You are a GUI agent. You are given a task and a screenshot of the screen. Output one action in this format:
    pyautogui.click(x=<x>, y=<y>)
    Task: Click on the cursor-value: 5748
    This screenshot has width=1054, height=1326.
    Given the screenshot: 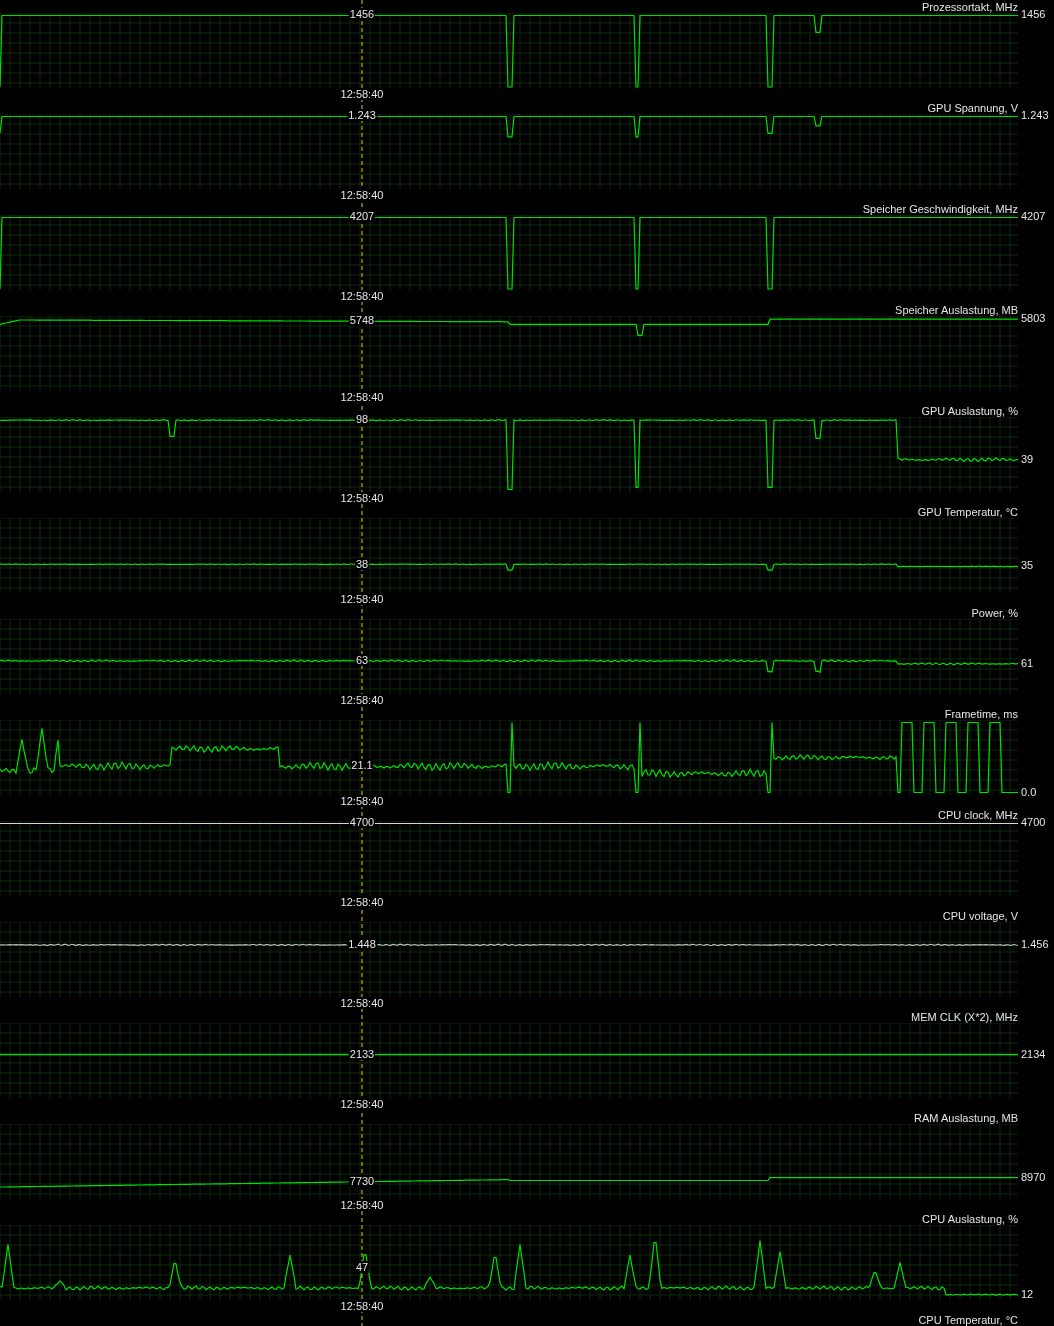 What is the action you would take?
    pyautogui.click(x=362, y=320)
    